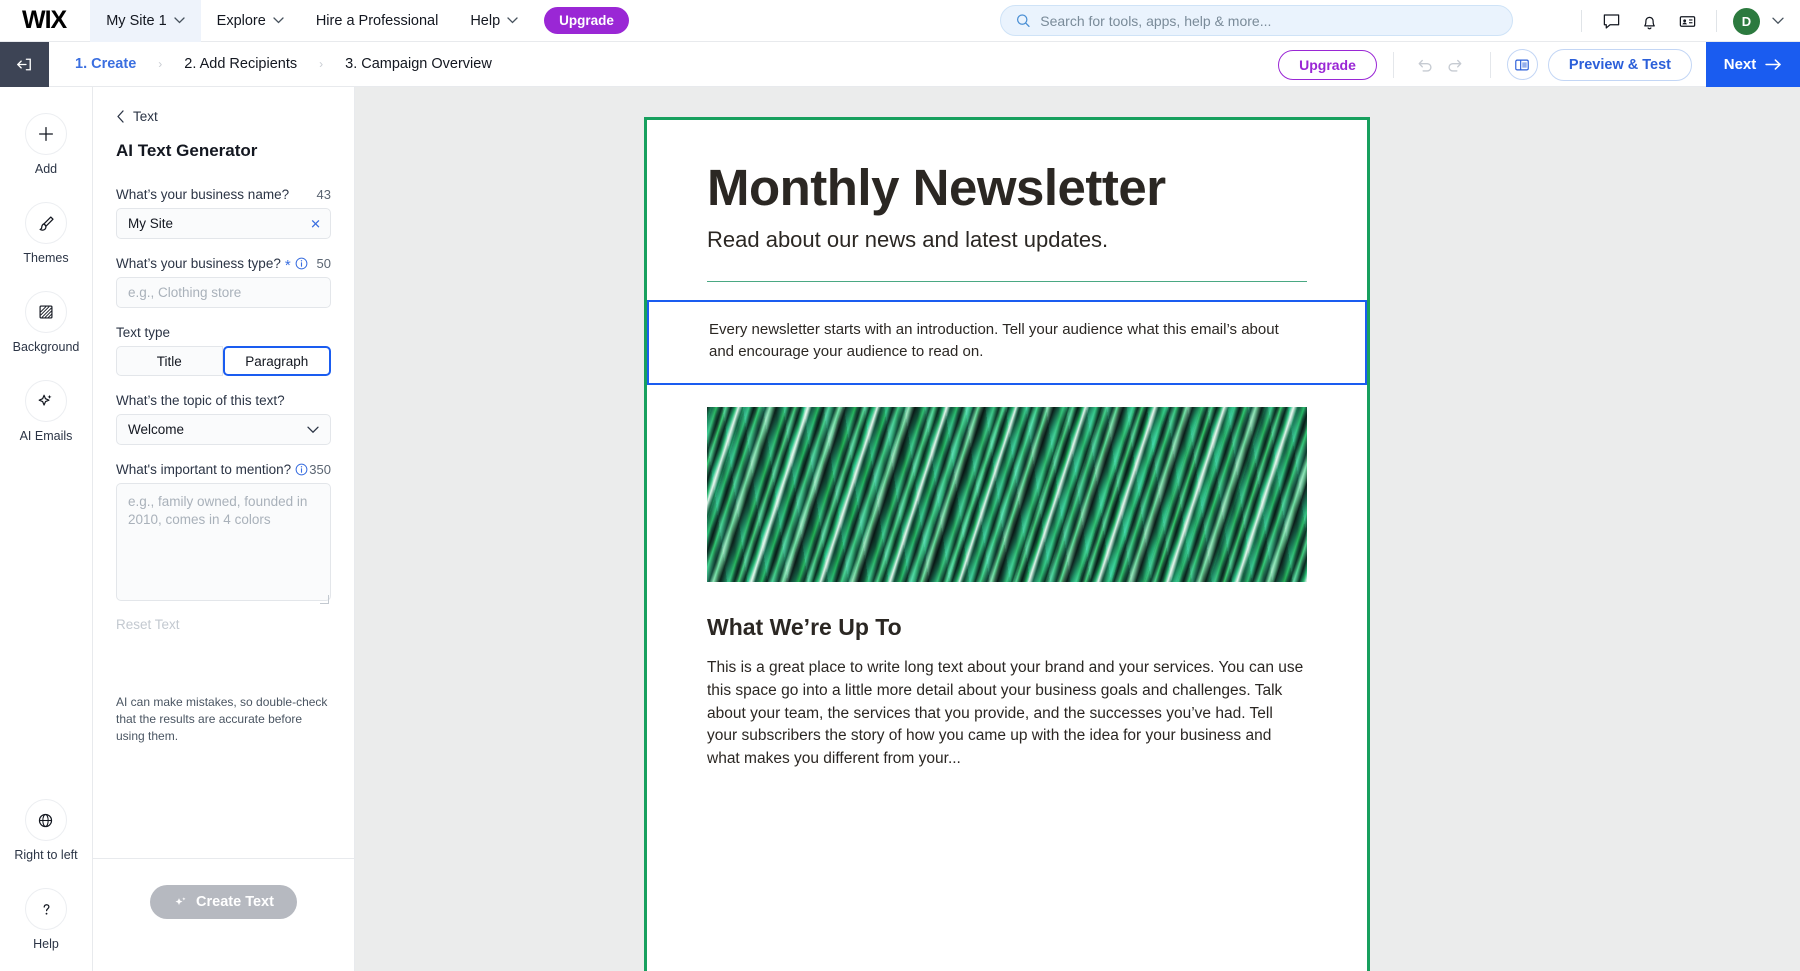 Image resolution: width=1800 pixels, height=971 pixels. I want to click on reset-text-button: Reset Text, so click(223, 624).